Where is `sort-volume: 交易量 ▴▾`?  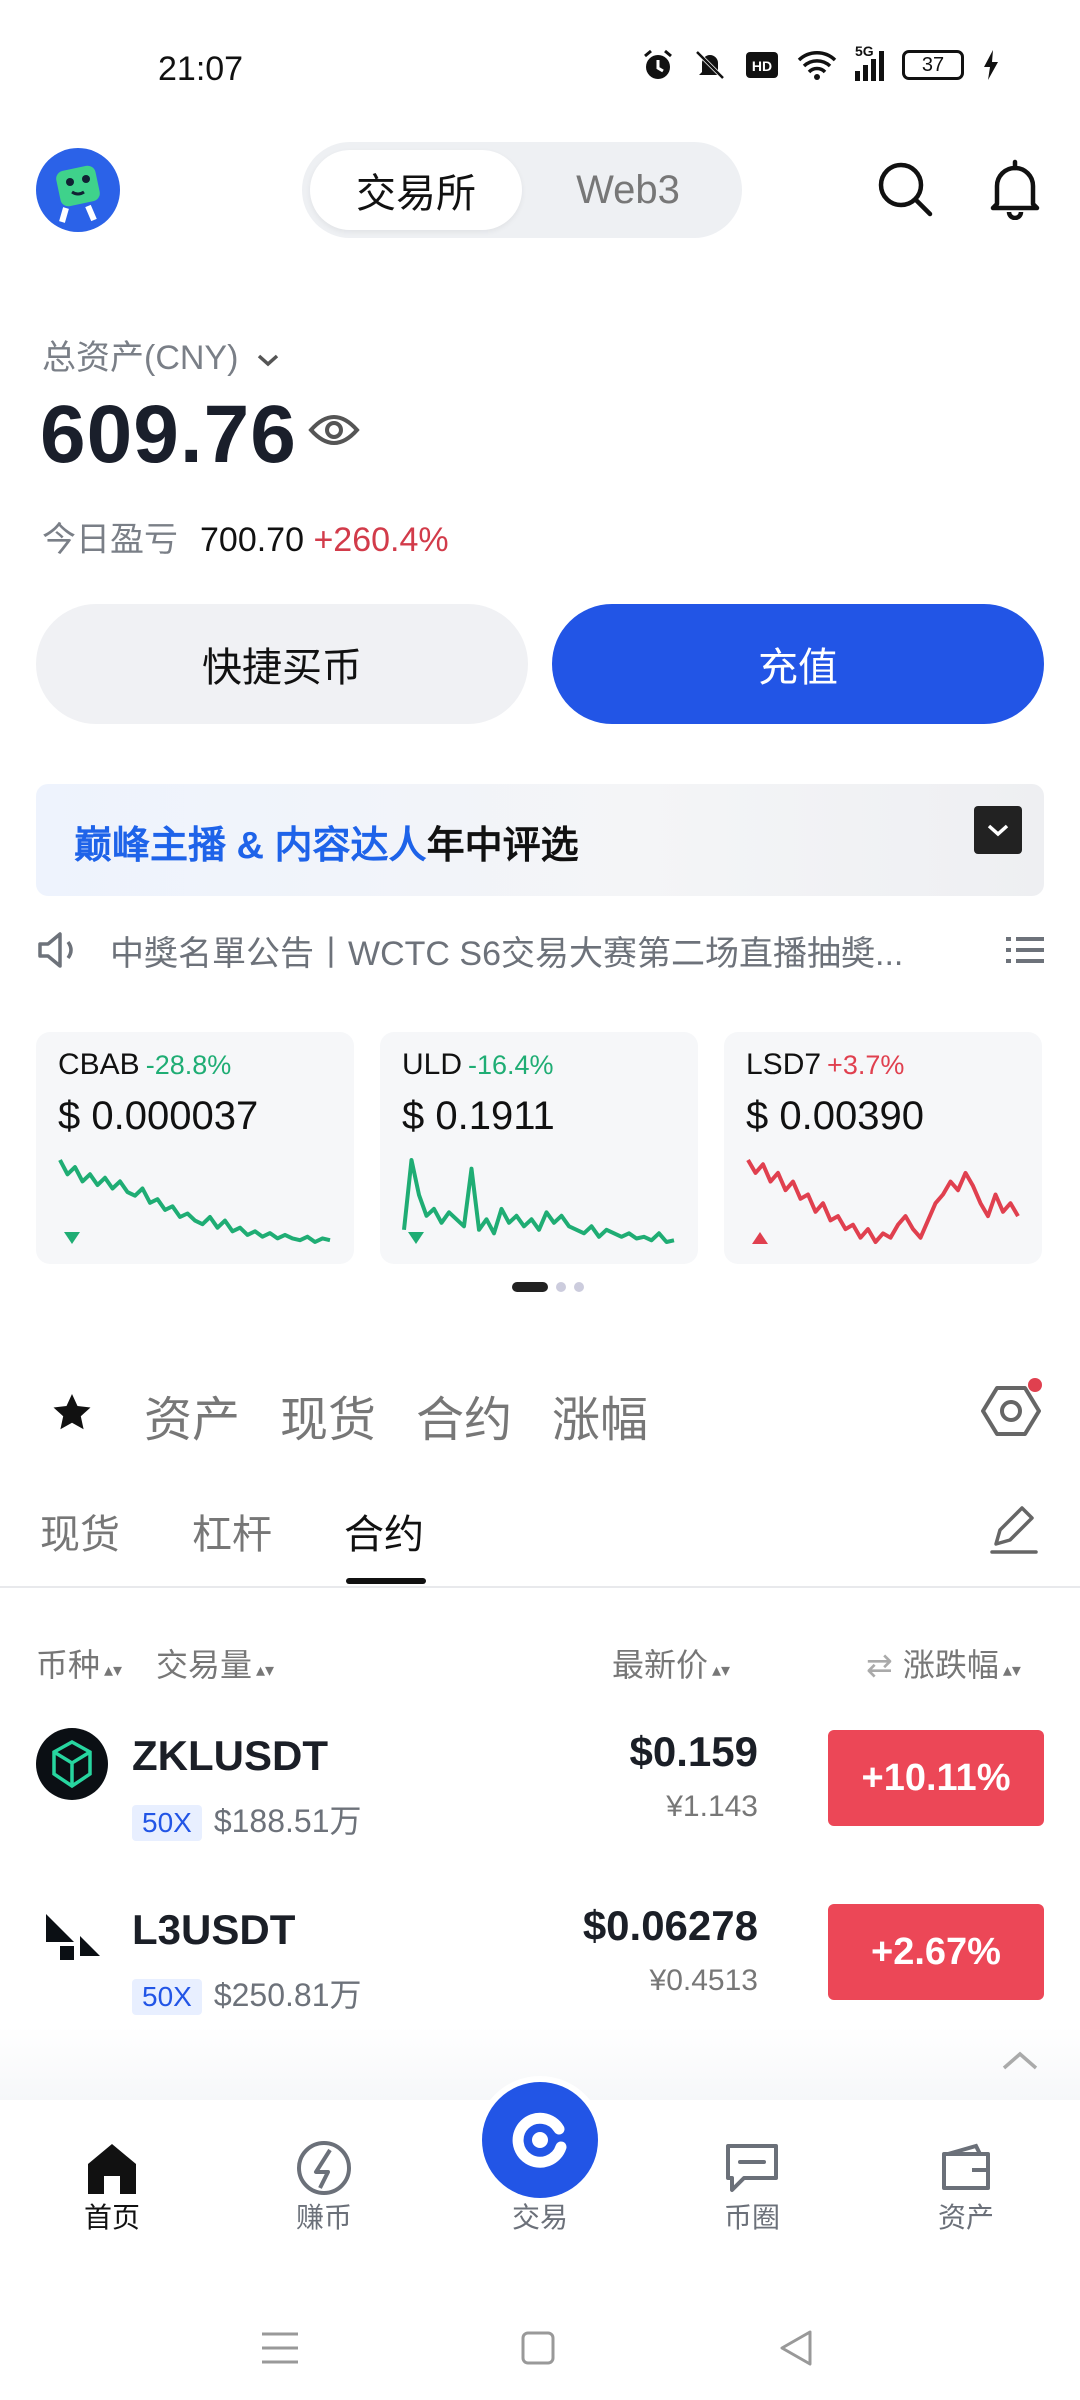
sort-volume: 交易量 ▴▾ is located at coordinates (215, 1663).